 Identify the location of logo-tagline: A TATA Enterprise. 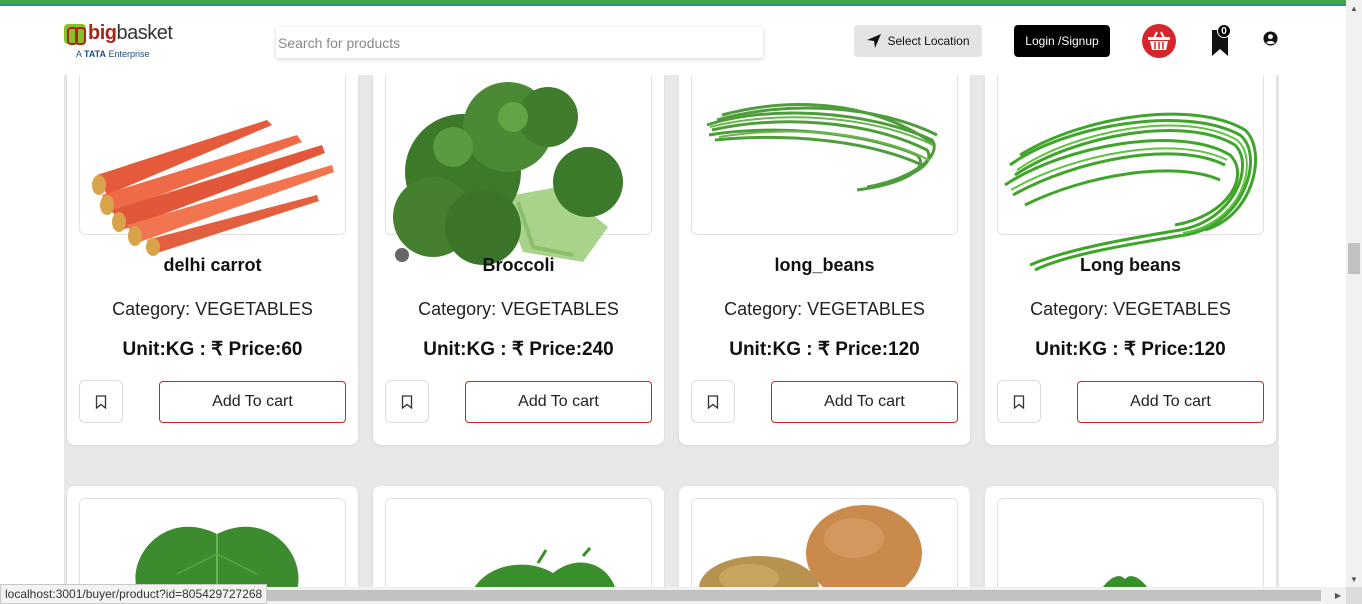
(113, 54).